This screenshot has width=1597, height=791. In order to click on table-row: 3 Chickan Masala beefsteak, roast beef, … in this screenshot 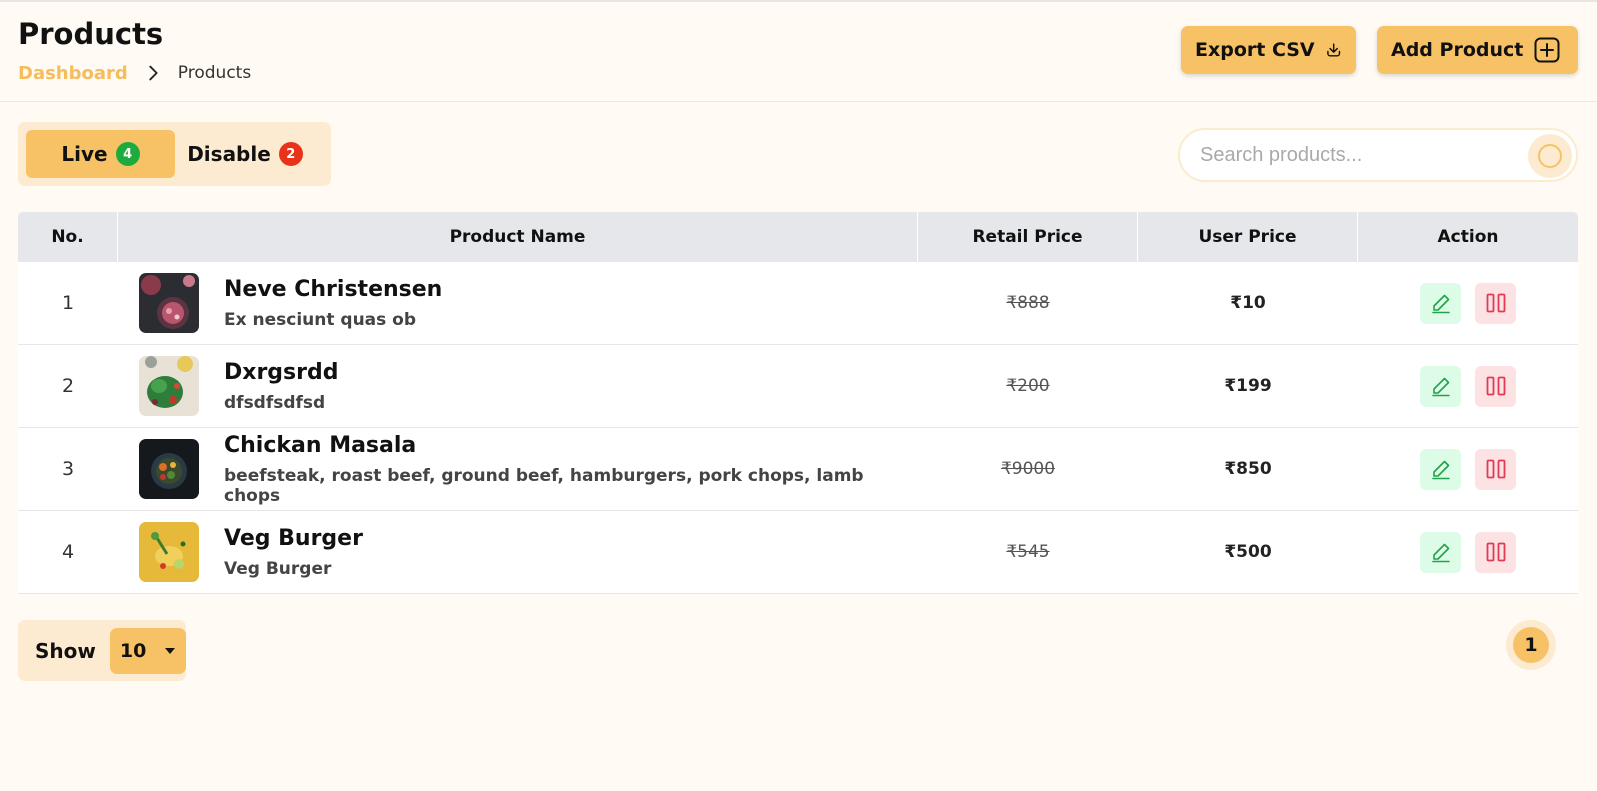, I will do `click(798, 469)`.